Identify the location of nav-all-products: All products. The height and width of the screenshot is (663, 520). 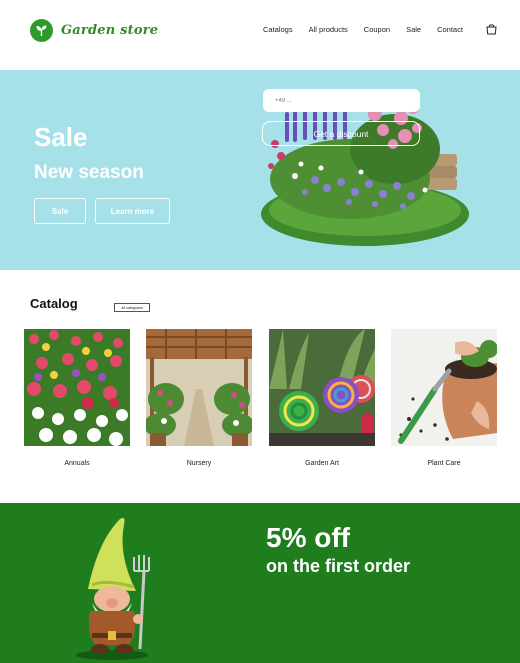
(328, 29).